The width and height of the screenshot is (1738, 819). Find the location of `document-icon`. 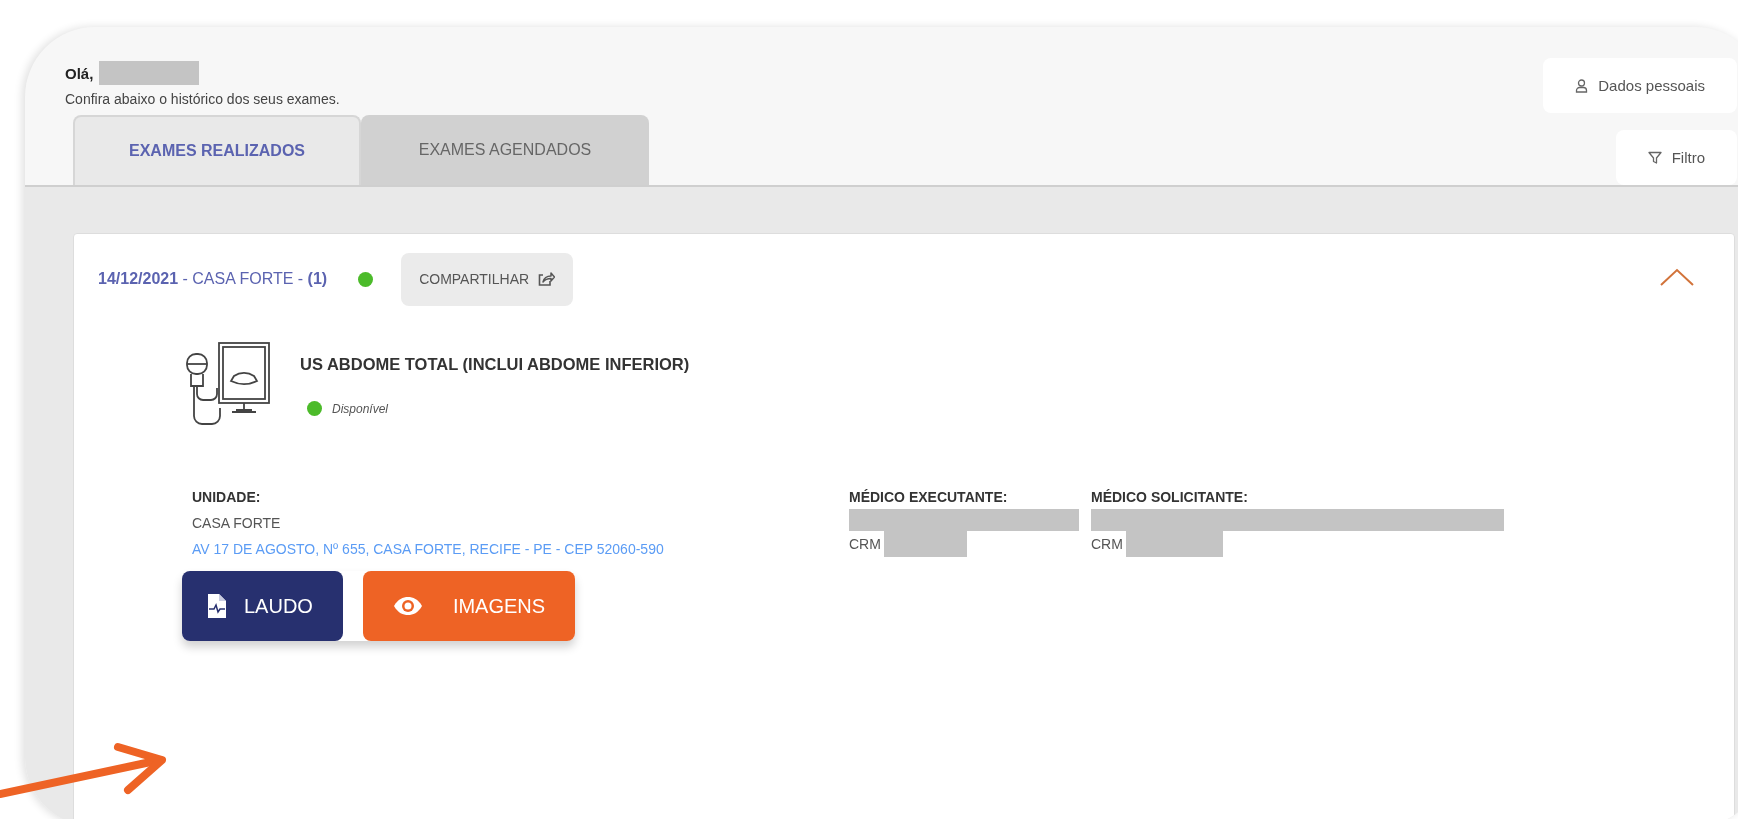

document-icon is located at coordinates (217, 606).